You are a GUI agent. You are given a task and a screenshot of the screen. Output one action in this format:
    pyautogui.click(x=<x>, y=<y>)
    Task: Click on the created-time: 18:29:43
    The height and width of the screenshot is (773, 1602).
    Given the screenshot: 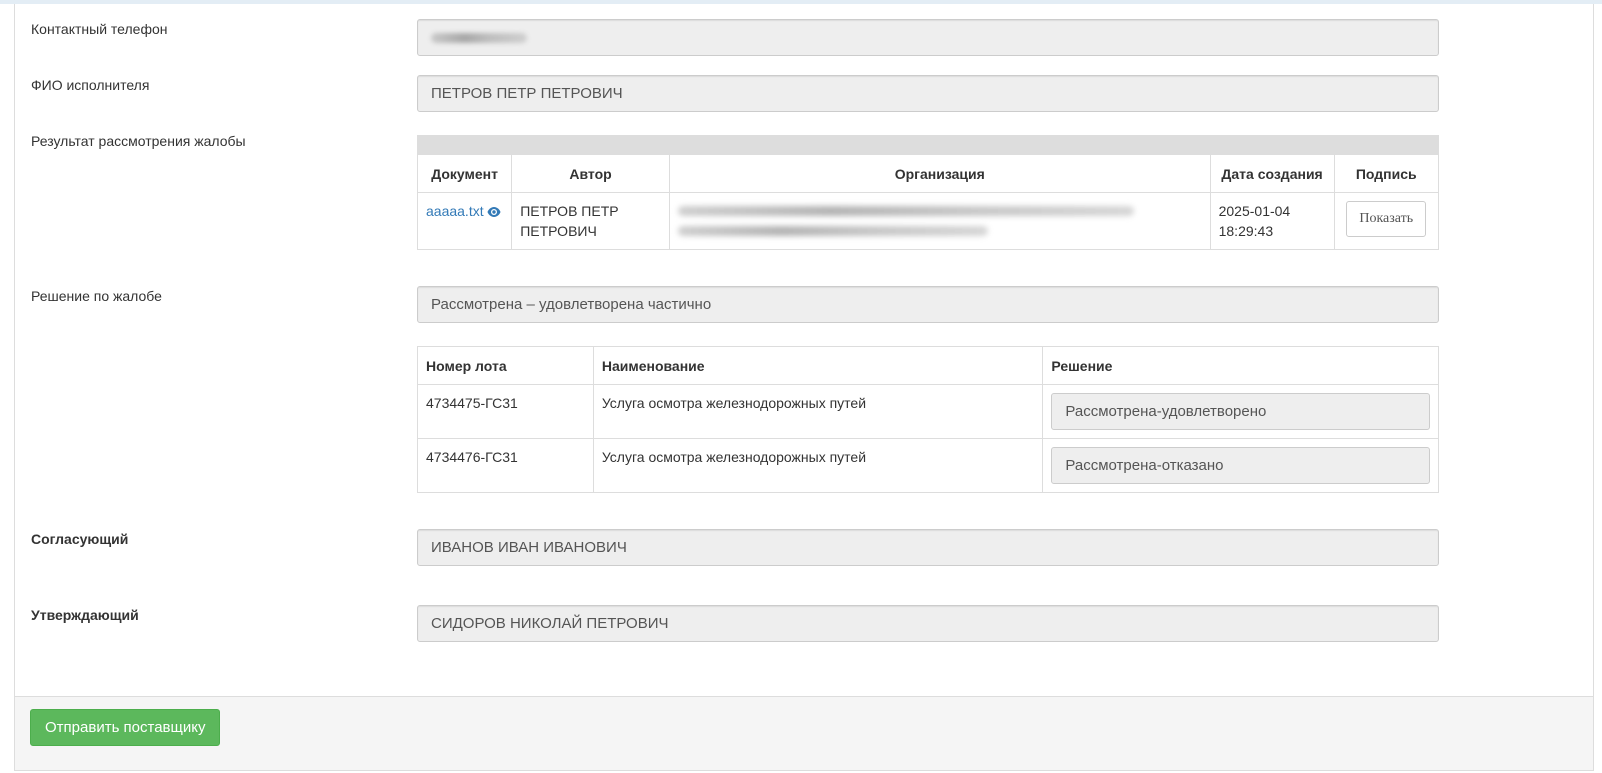 What is the action you would take?
    pyautogui.click(x=1246, y=231)
    